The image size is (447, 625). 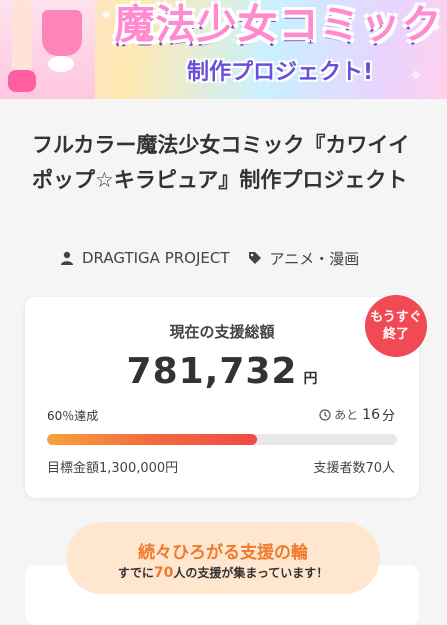 What do you see at coordinates (221, 162) in the screenshot?
I see `page-title: フルカラー魔法少女コミック『カワイイポップ☆キラピュア』制作プロジェクト` at bounding box center [221, 162].